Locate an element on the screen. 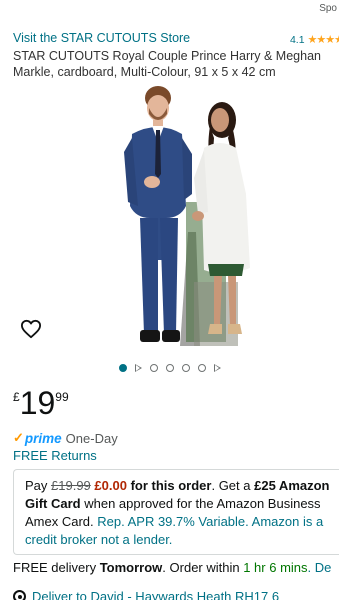 The width and height of the screenshot is (339, 600). prime-badge: ✓ prime One-Day is located at coordinates (65, 438).